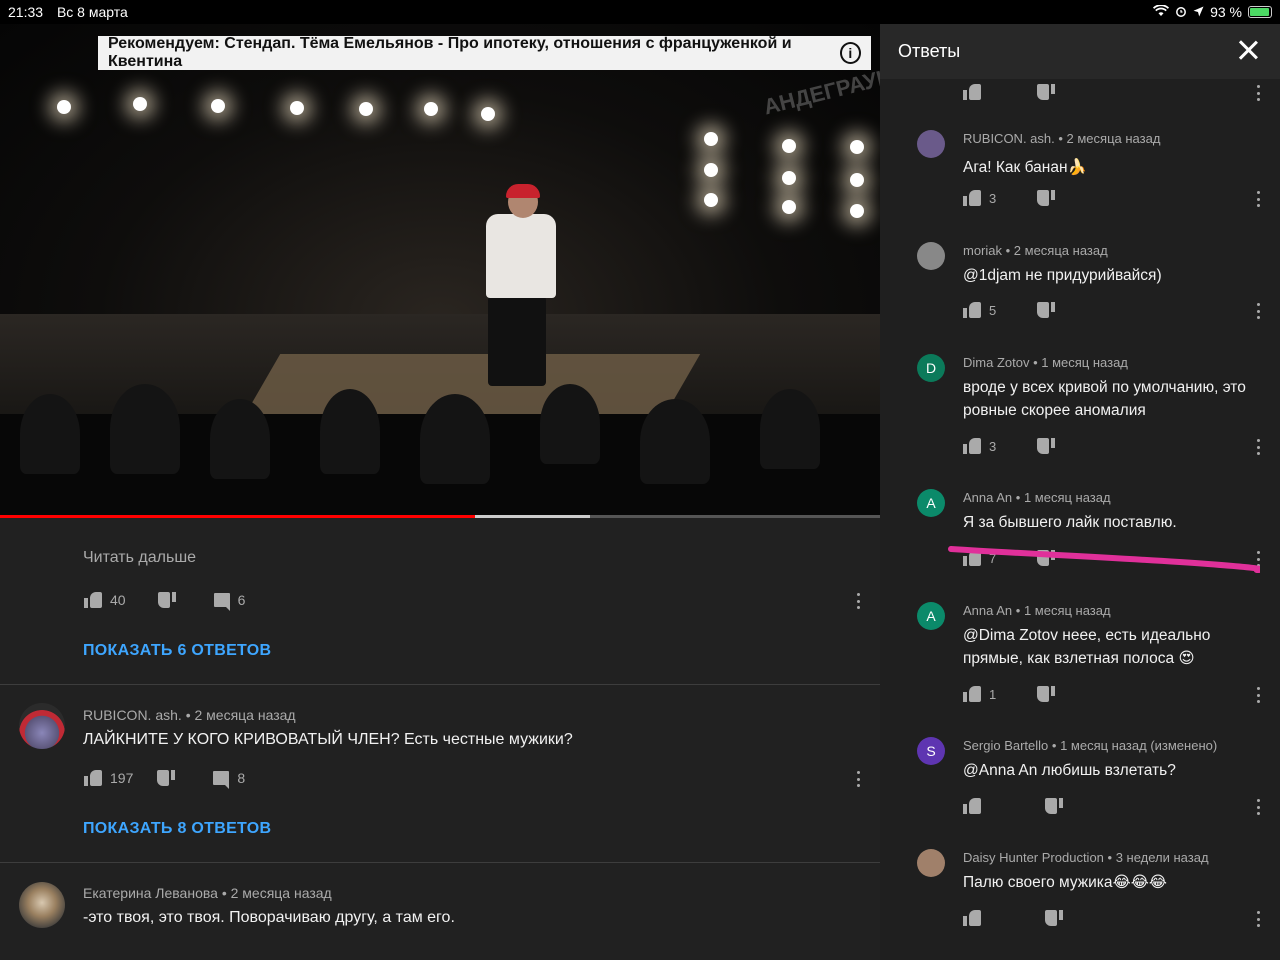 This screenshot has width=1280, height=960. What do you see at coordinates (1226, 12) in the screenshot?
I see `battery-percent: 93 %` at bounding box center [1226, 12].